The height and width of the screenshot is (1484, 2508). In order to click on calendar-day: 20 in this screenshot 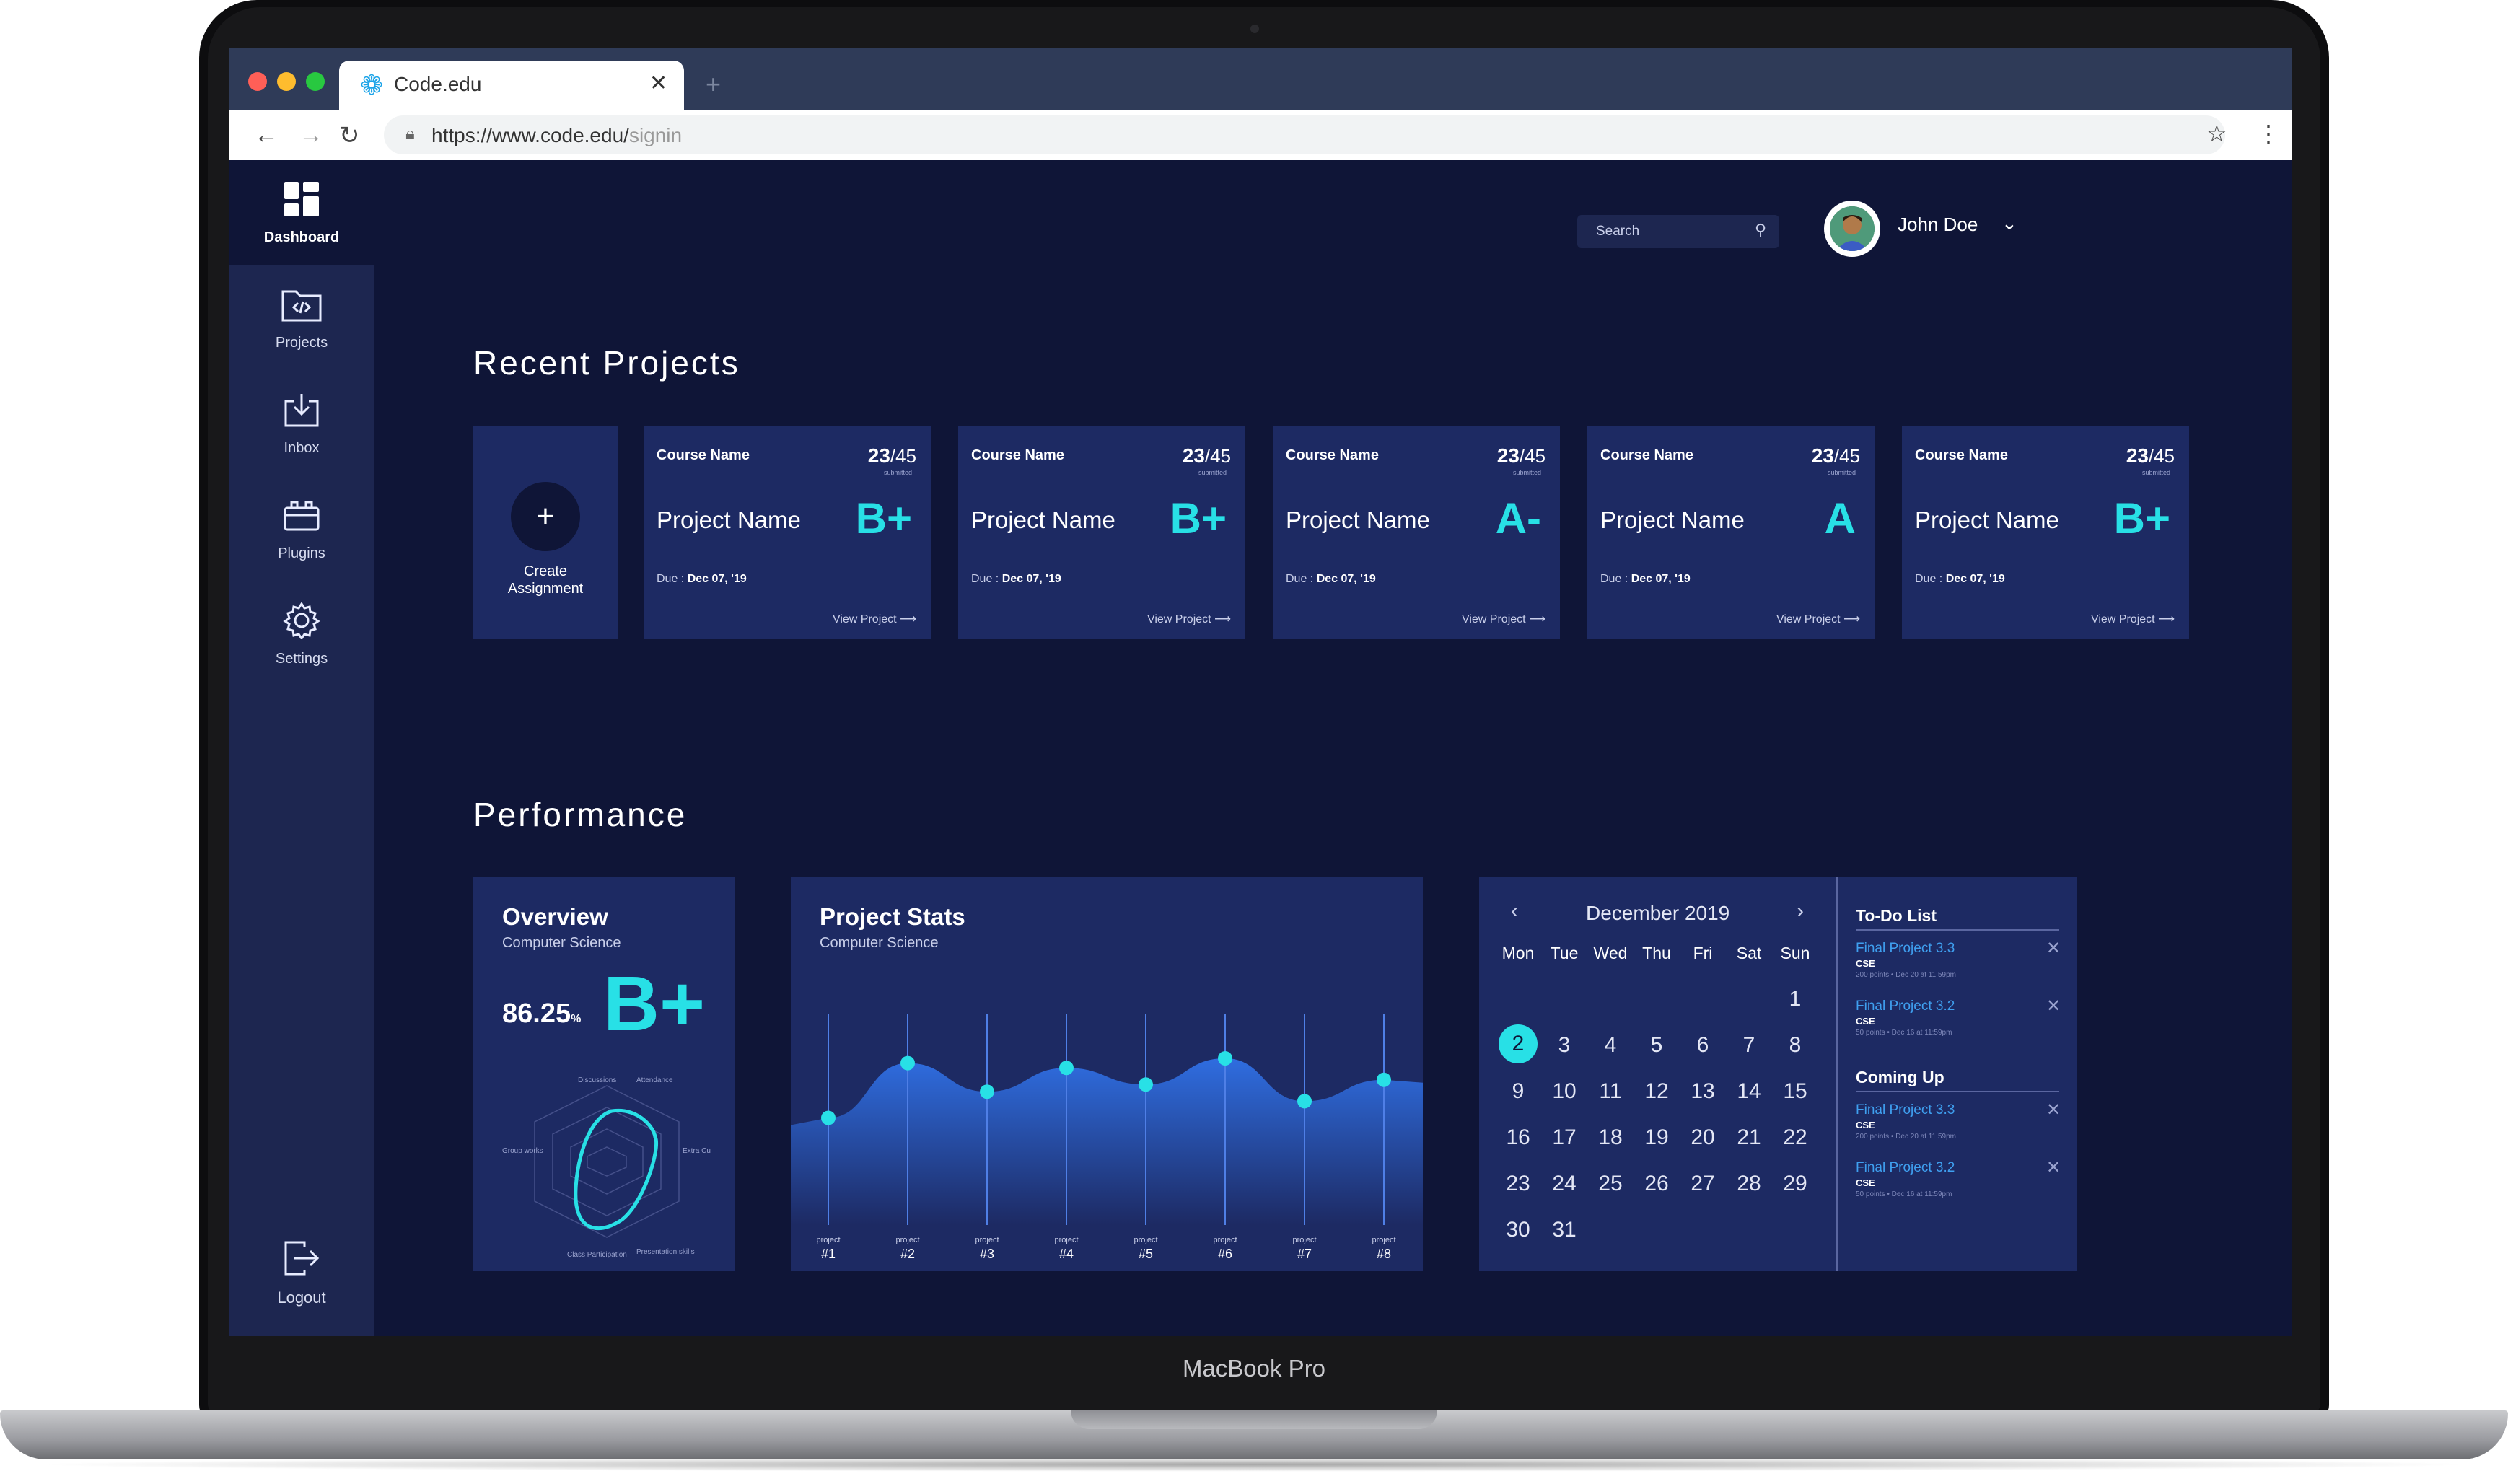, I will do `click(1703, 1137)`.